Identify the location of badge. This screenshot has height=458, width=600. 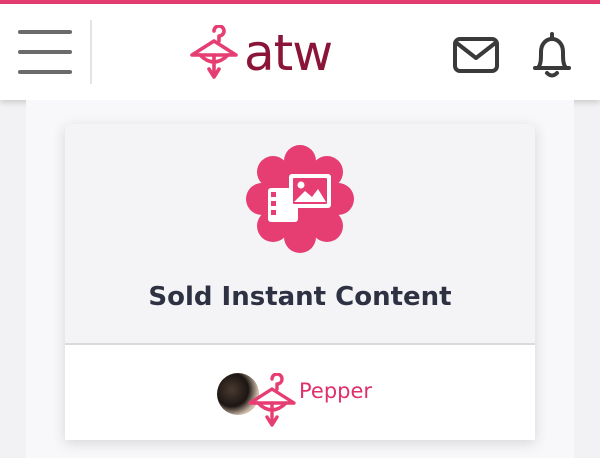
(300, 199).